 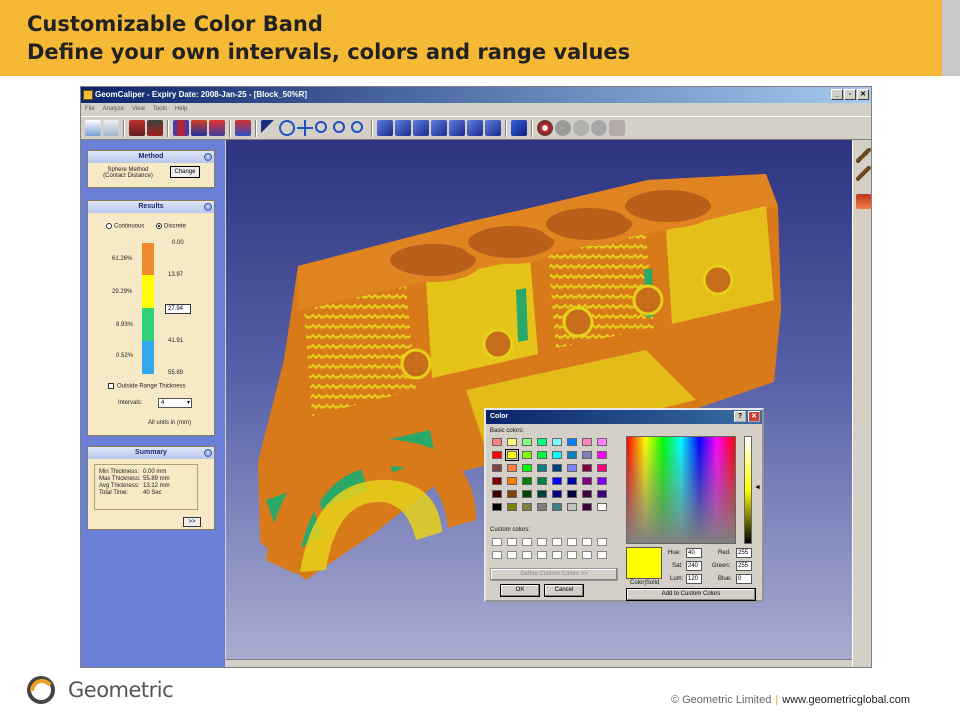 What do you see at coordinates (147, 386) in the screenshot?
I see `outside-range-option: Outside Range Thickness` at bounding box center [147, 386].